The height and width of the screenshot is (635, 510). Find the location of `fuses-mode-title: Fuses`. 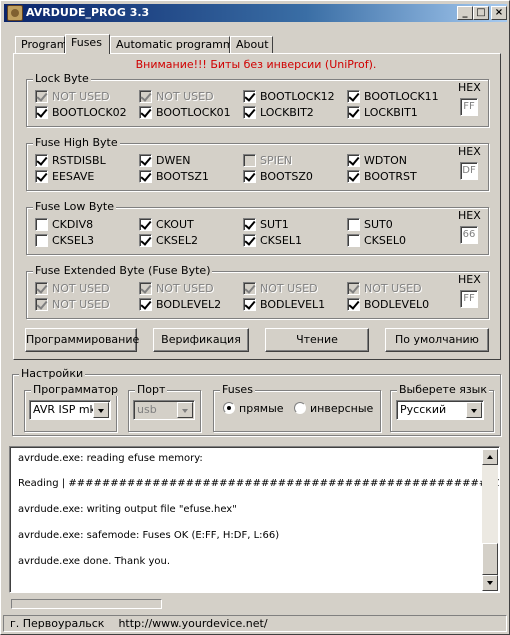

fuses-mode-title: Fuses is located at coordinates (237, 389).